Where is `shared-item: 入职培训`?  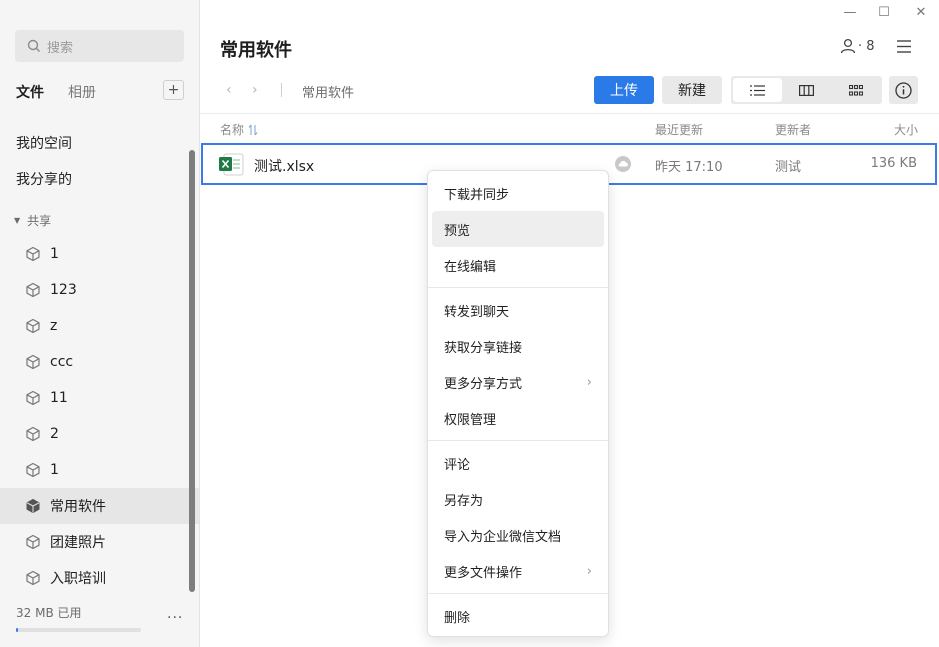
shared-item: 入职培训 is located at coordinates (99, 578).